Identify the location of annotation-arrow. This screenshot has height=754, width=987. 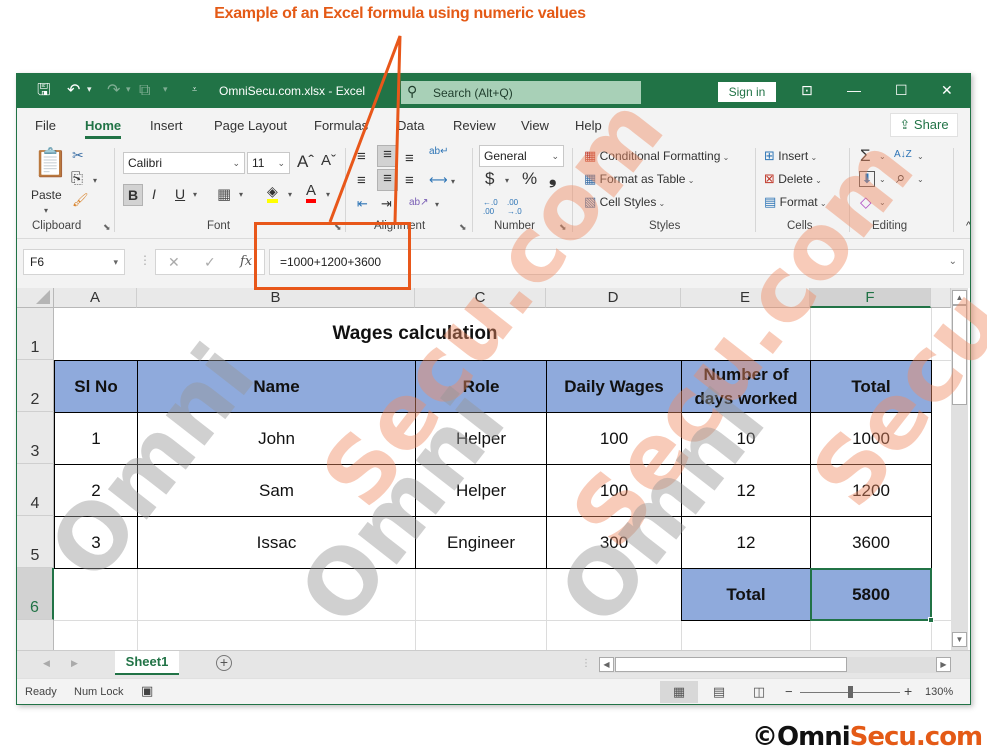
(365, 129).